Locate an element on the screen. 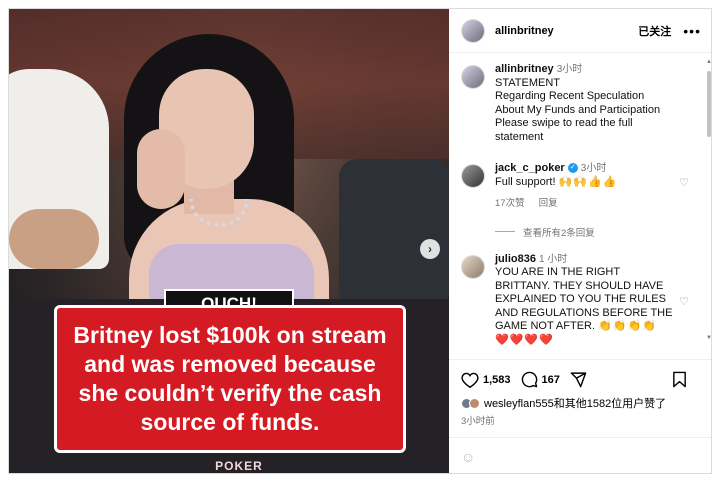  view-replies-button: 查看所有2条回复 is located at coordinates (595, 232).